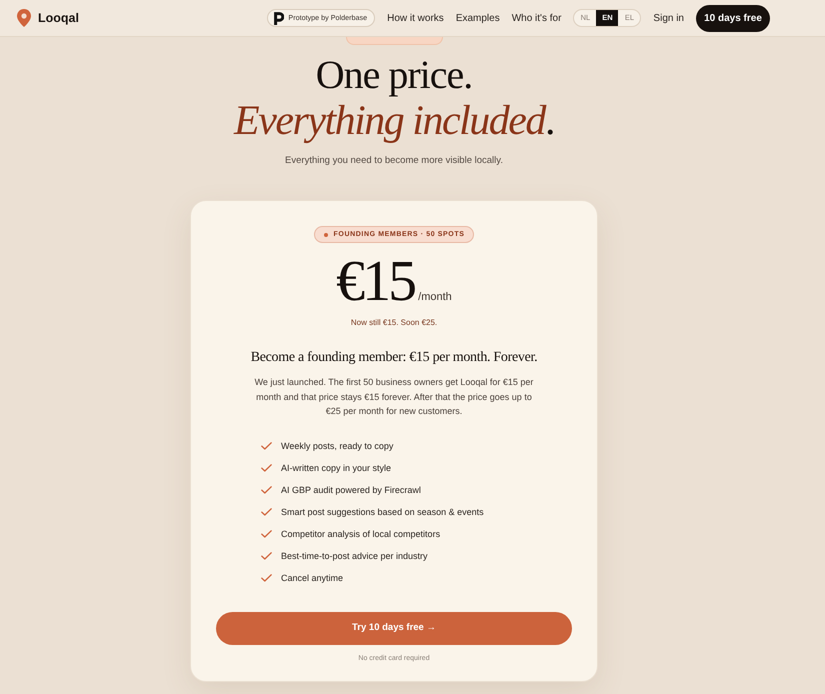  I want to click on try-free-button: Try 10 days free →, so click(394, 628).